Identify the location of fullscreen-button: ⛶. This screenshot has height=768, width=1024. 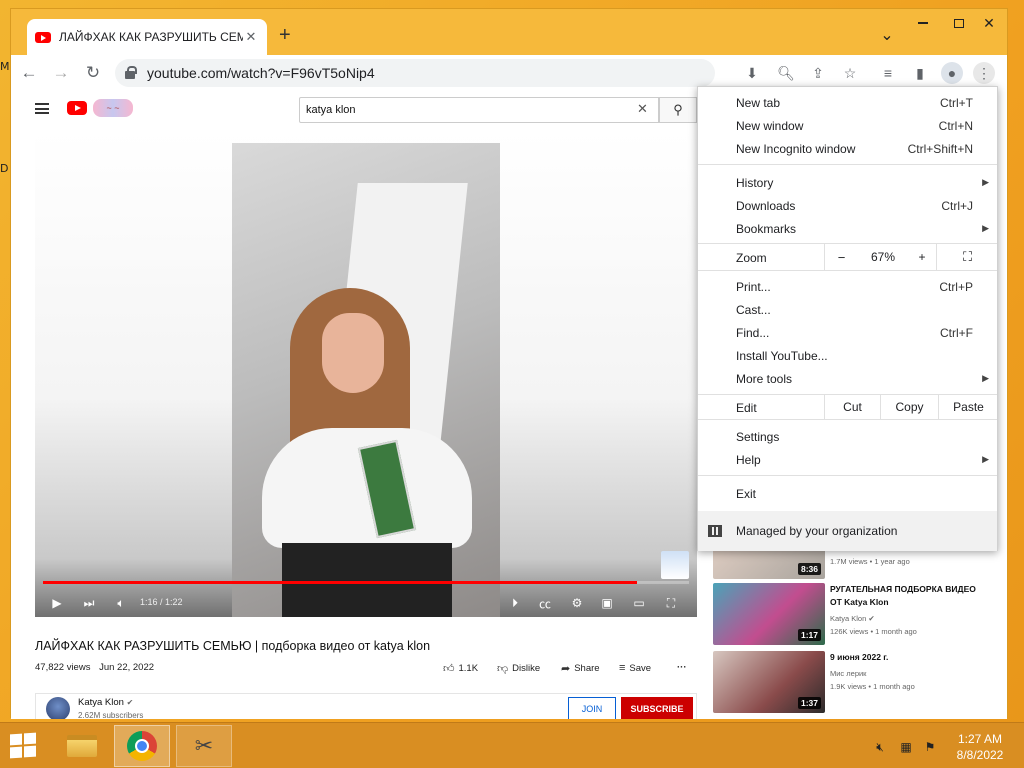
(967, 257).